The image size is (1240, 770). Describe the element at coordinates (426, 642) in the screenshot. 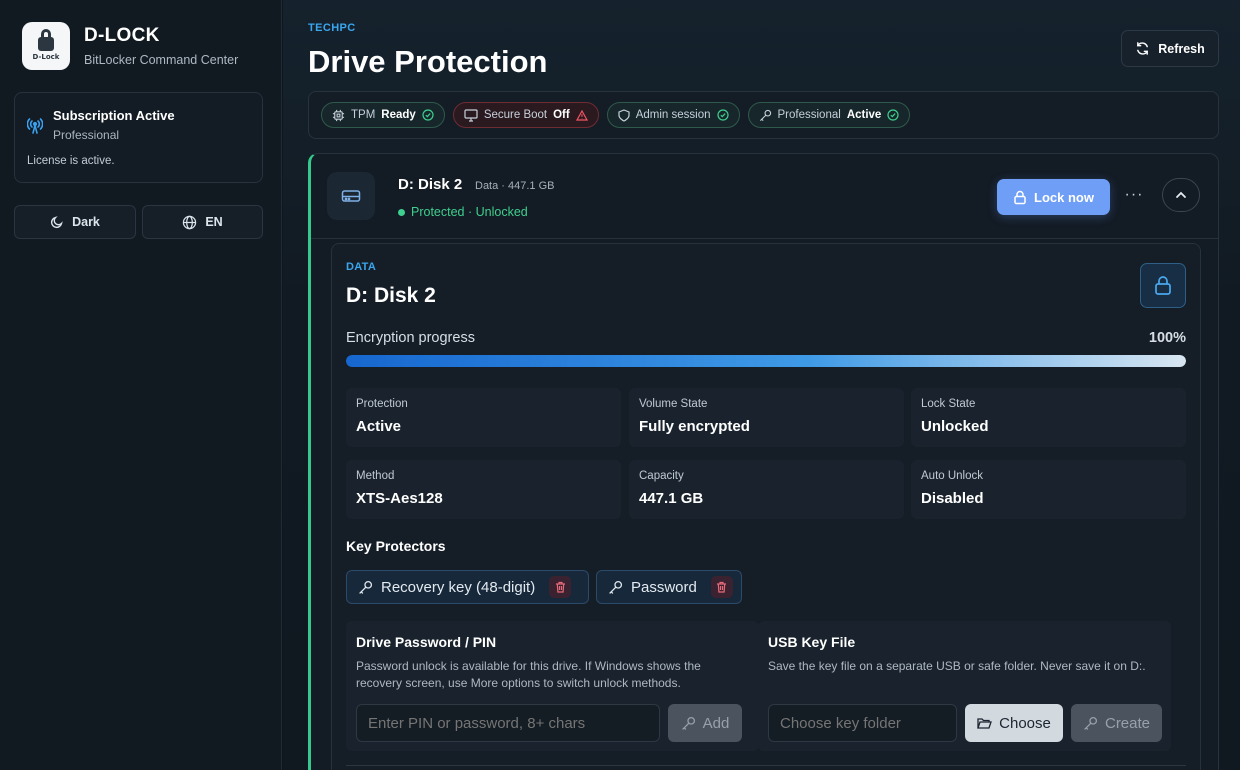

I see `password-panel-title: Drive Password / PIN` at that location.